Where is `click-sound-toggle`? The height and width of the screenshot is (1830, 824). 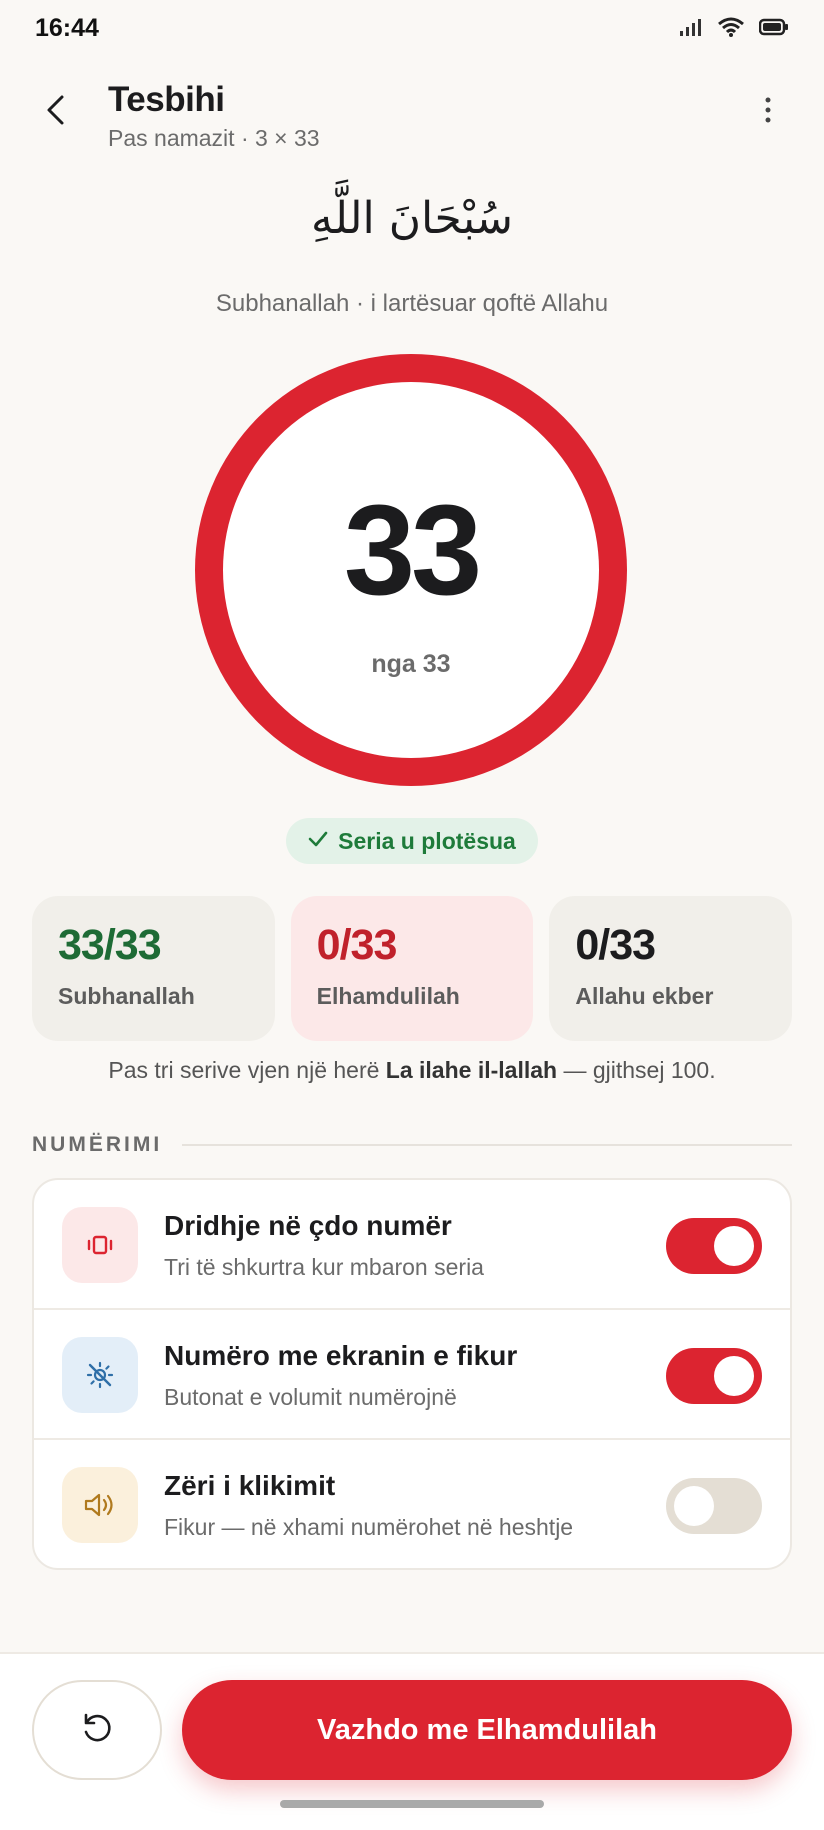 click-sound-toggle is located at coordinates (714, 1506).